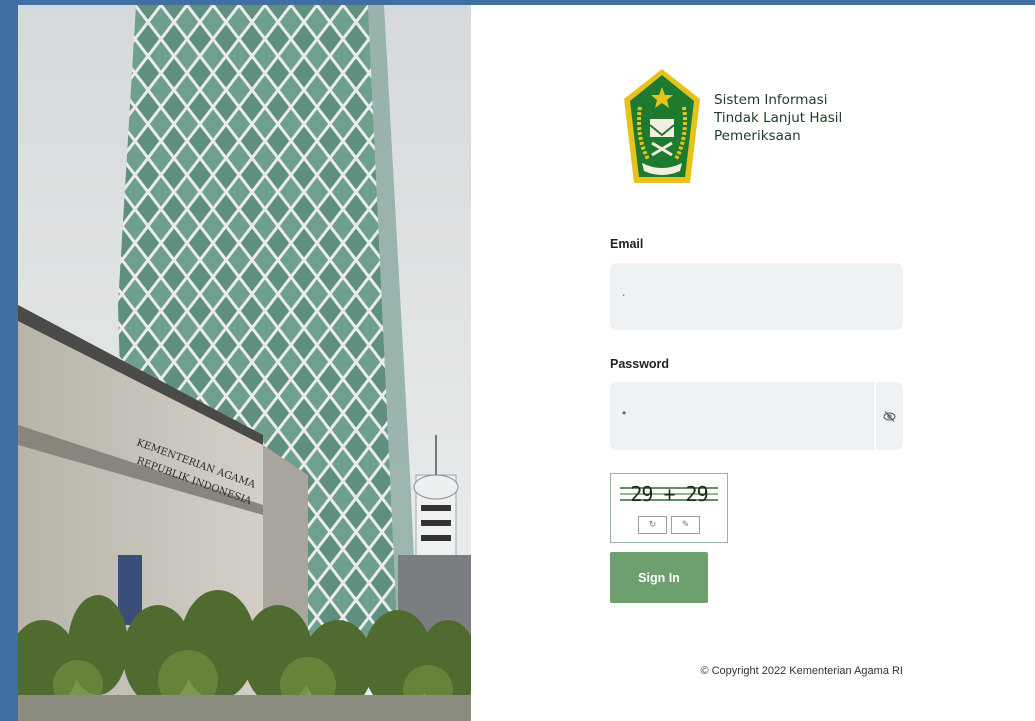 This screenshot has width=1035, height=721. What do you see at coordinates (662, 126) in the screenshot?
I see `kemenag-logo-icon` at bounding box center [662, 126].